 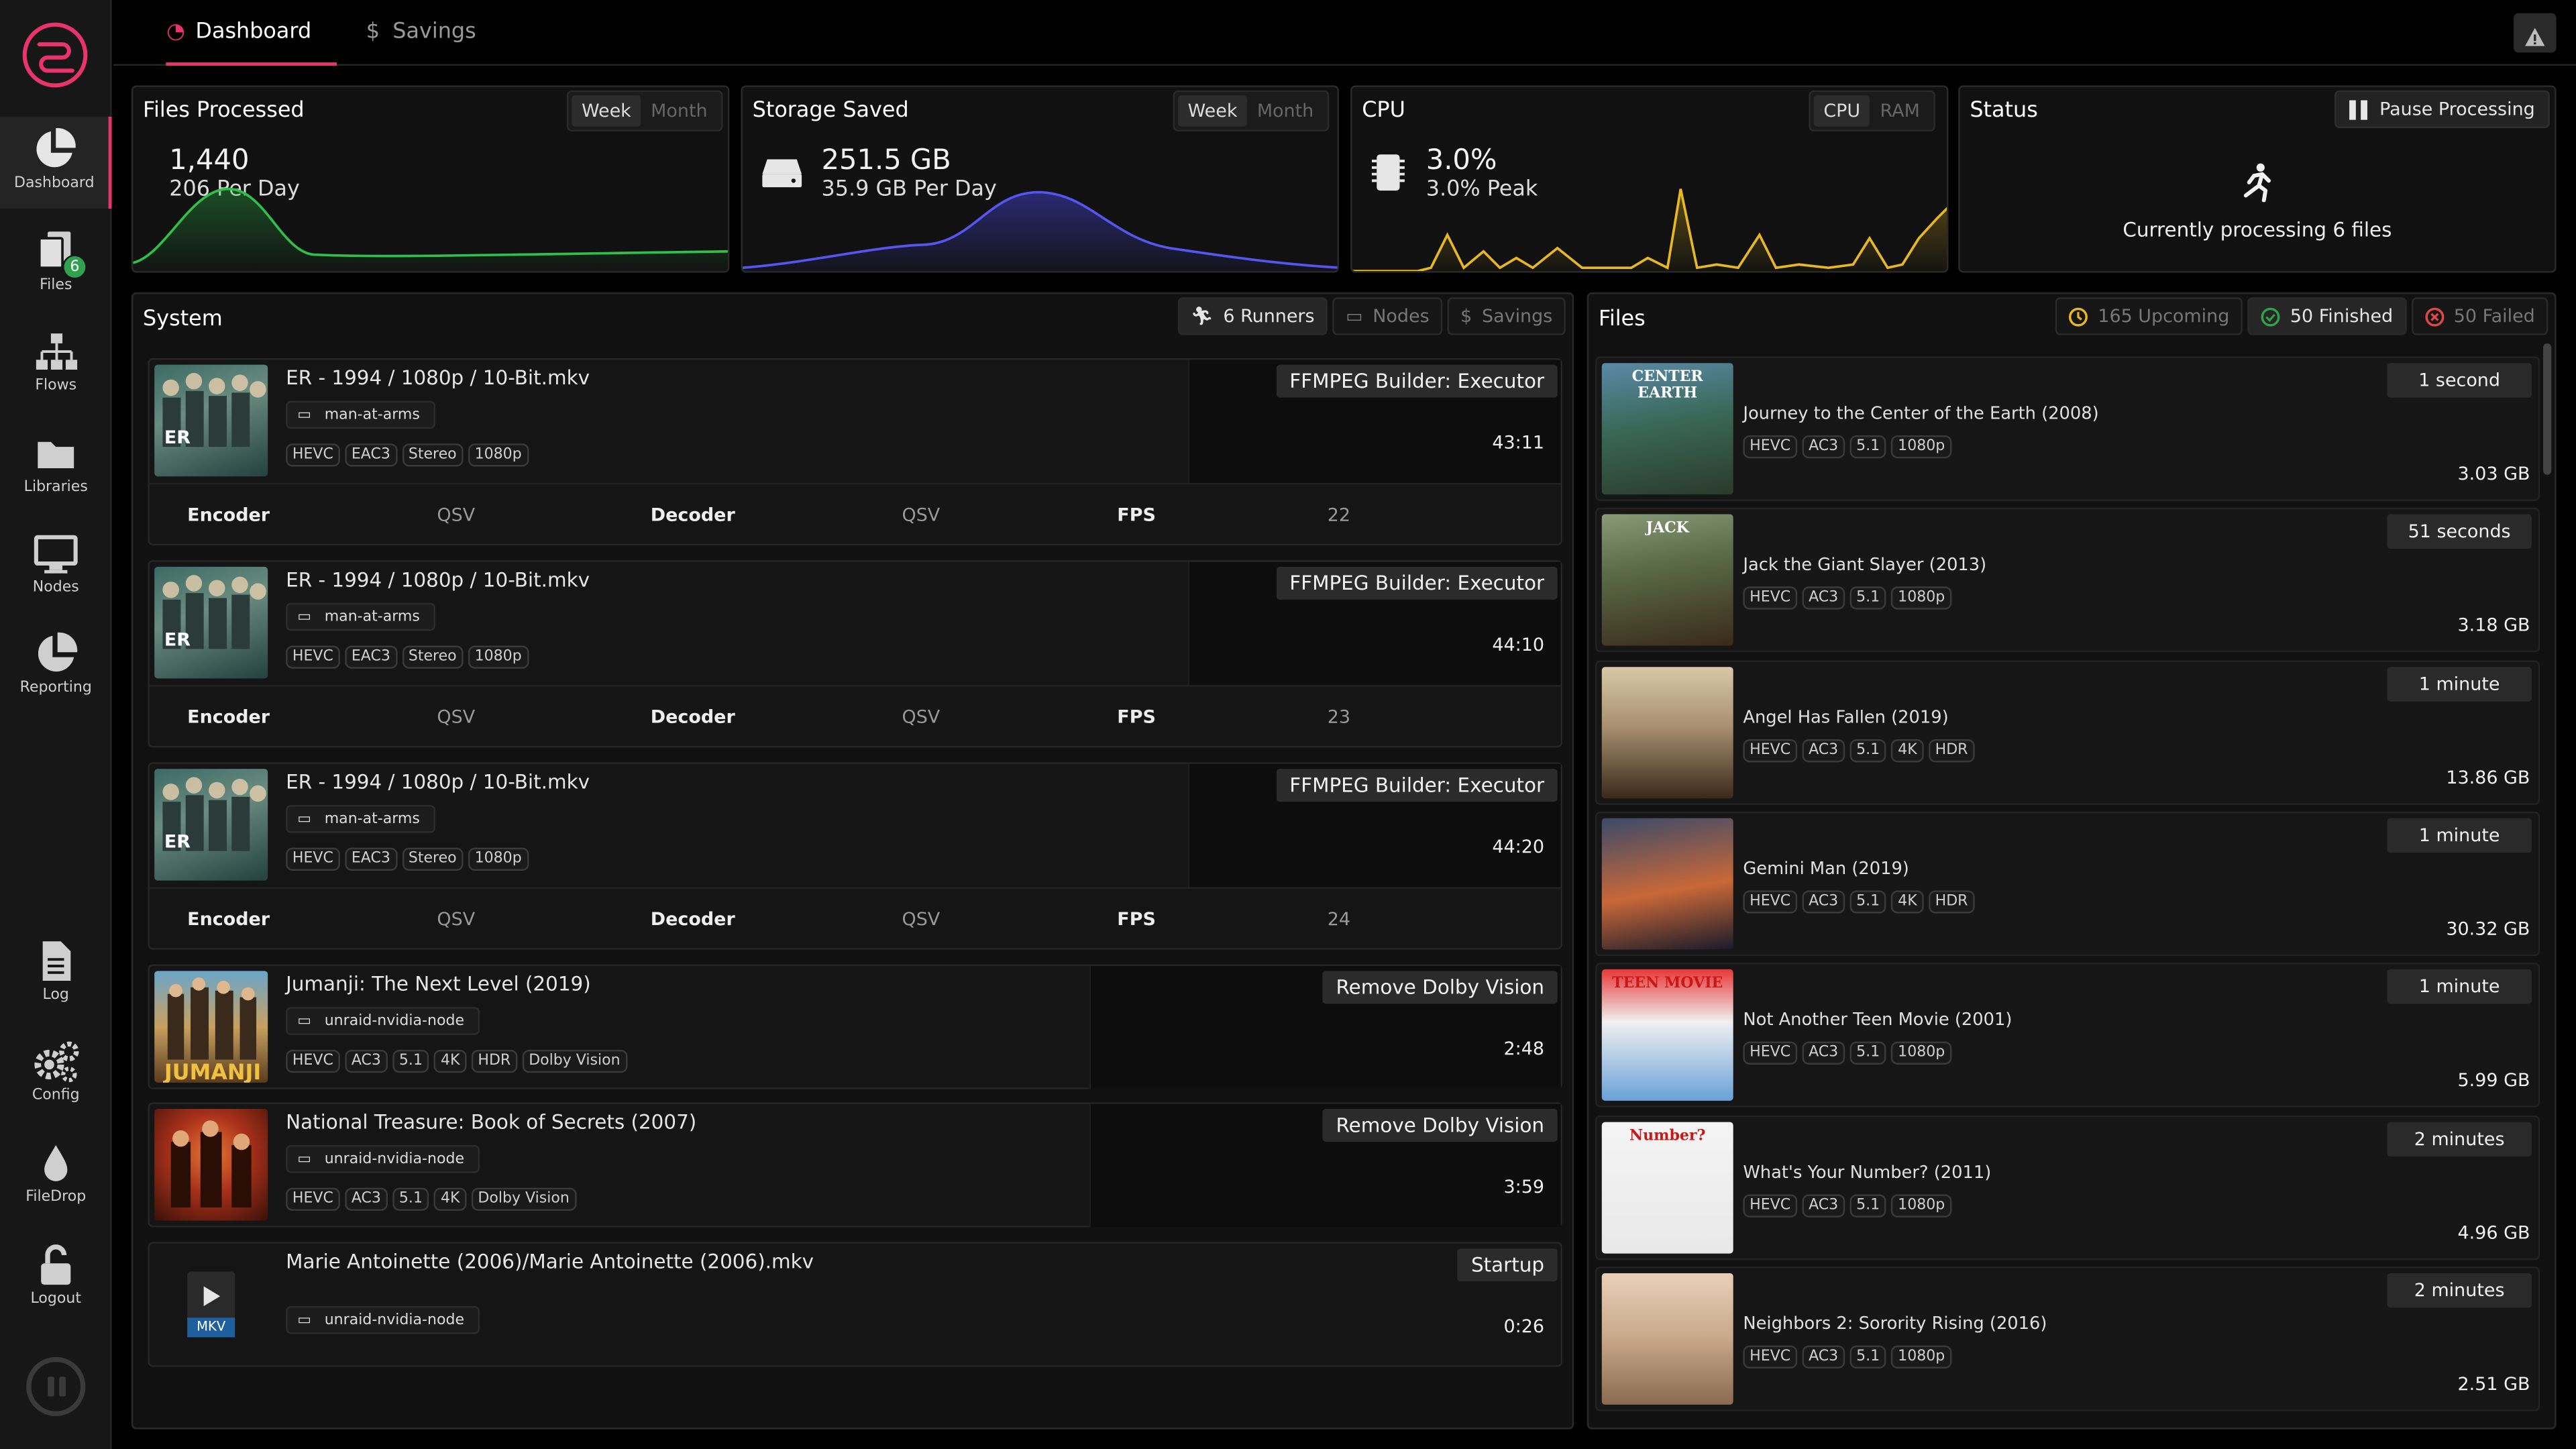 What do you see at coordinates (360, 819) in the screenshot?
I see `node-tag: ▭ man-at-arms` at bounding box center [360, 819].